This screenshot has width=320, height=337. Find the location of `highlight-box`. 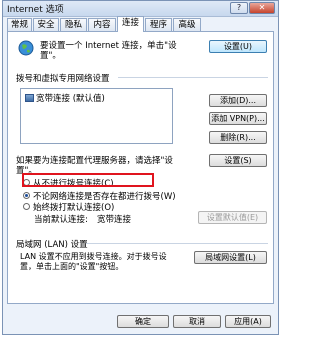

highlight-box is located at coordinates (88, 180).